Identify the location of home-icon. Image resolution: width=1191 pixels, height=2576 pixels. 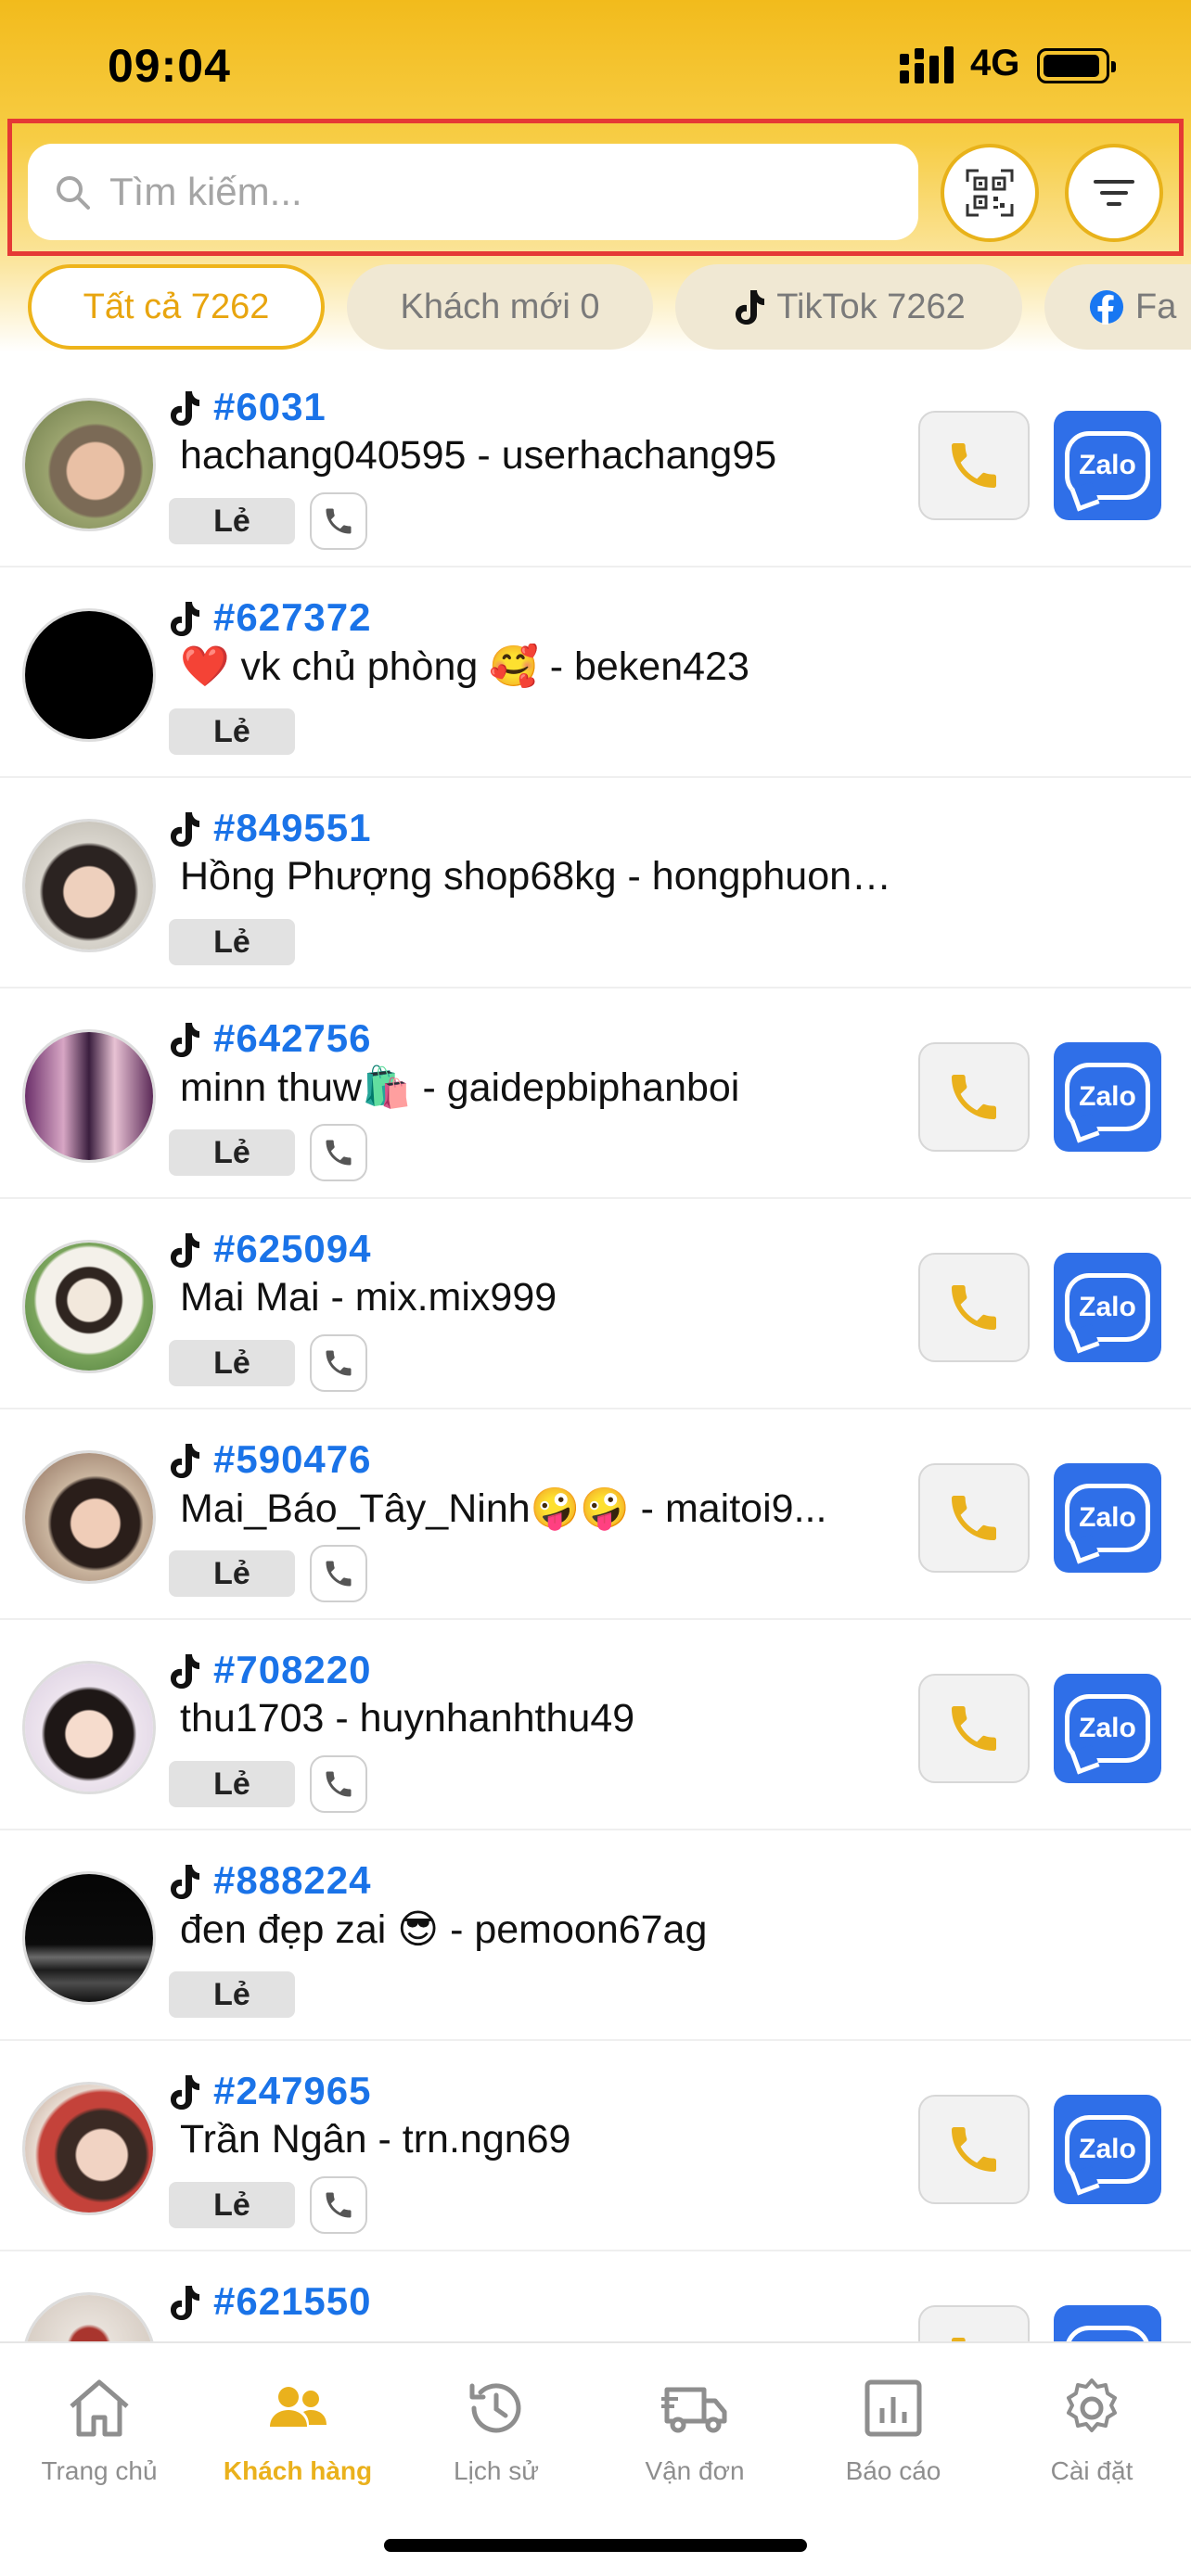
(99, 2408).